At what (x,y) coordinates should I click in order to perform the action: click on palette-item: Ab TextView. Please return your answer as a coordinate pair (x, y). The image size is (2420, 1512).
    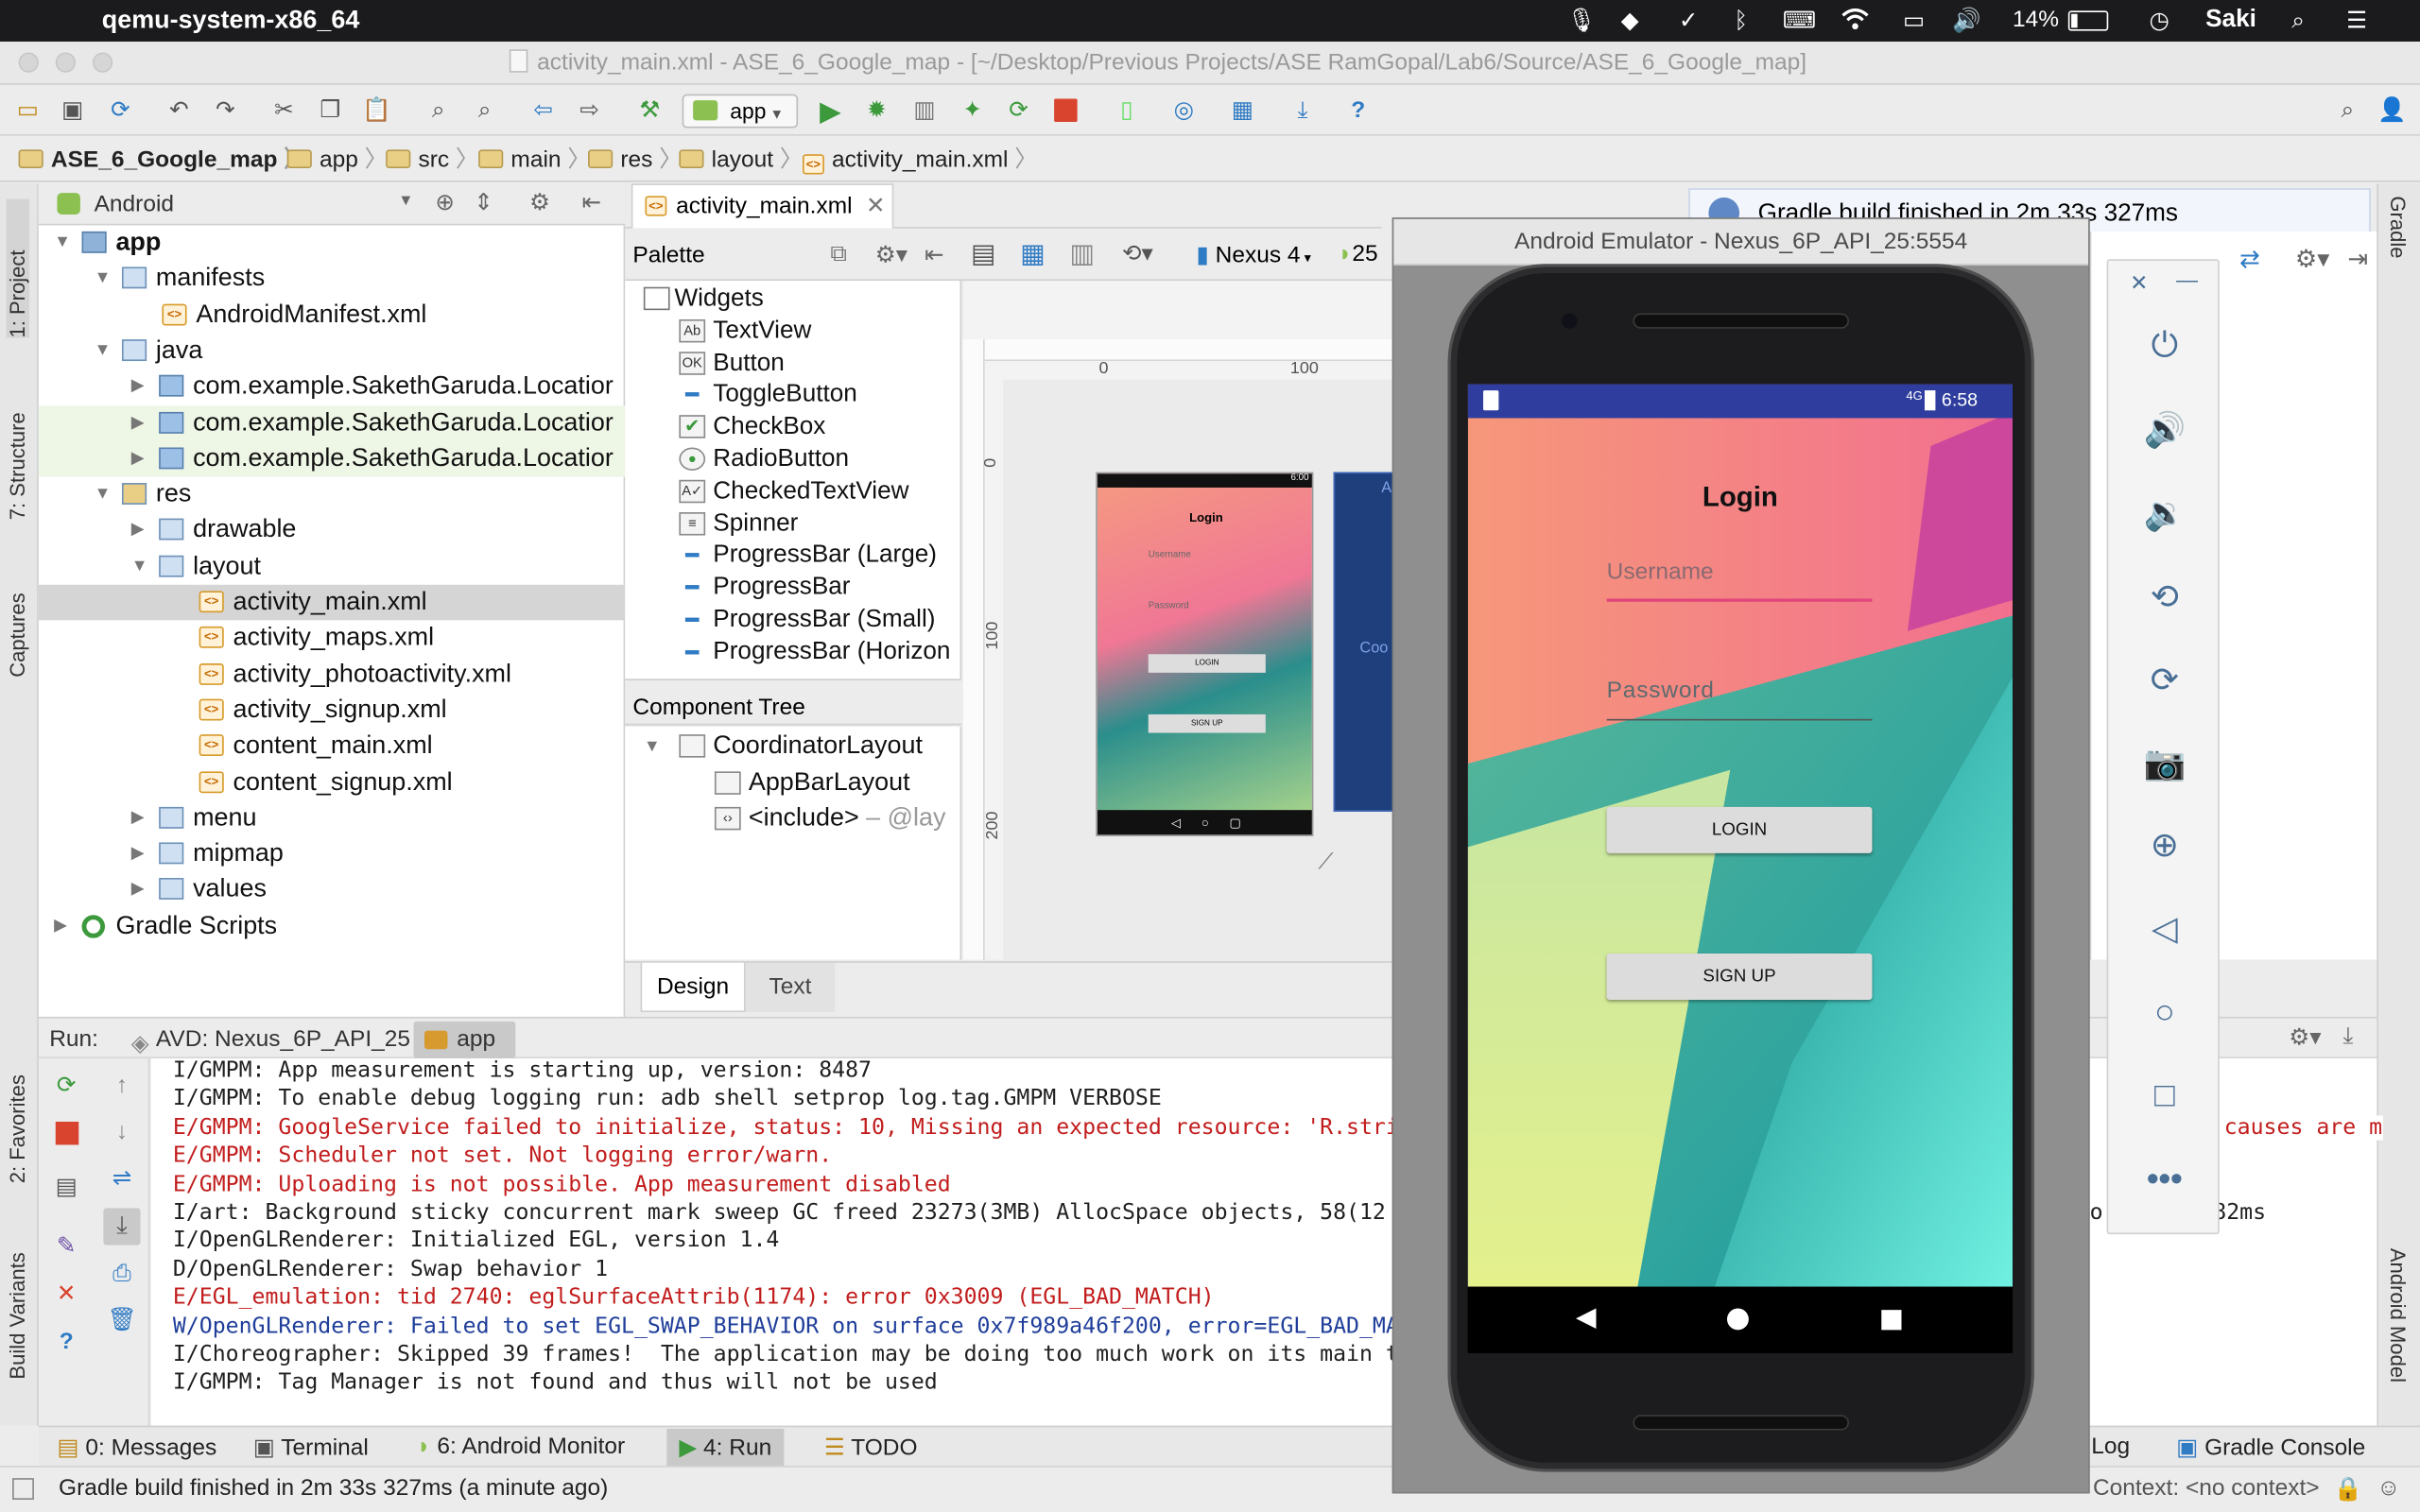
    Looking at the image, I should click on (793, 331).